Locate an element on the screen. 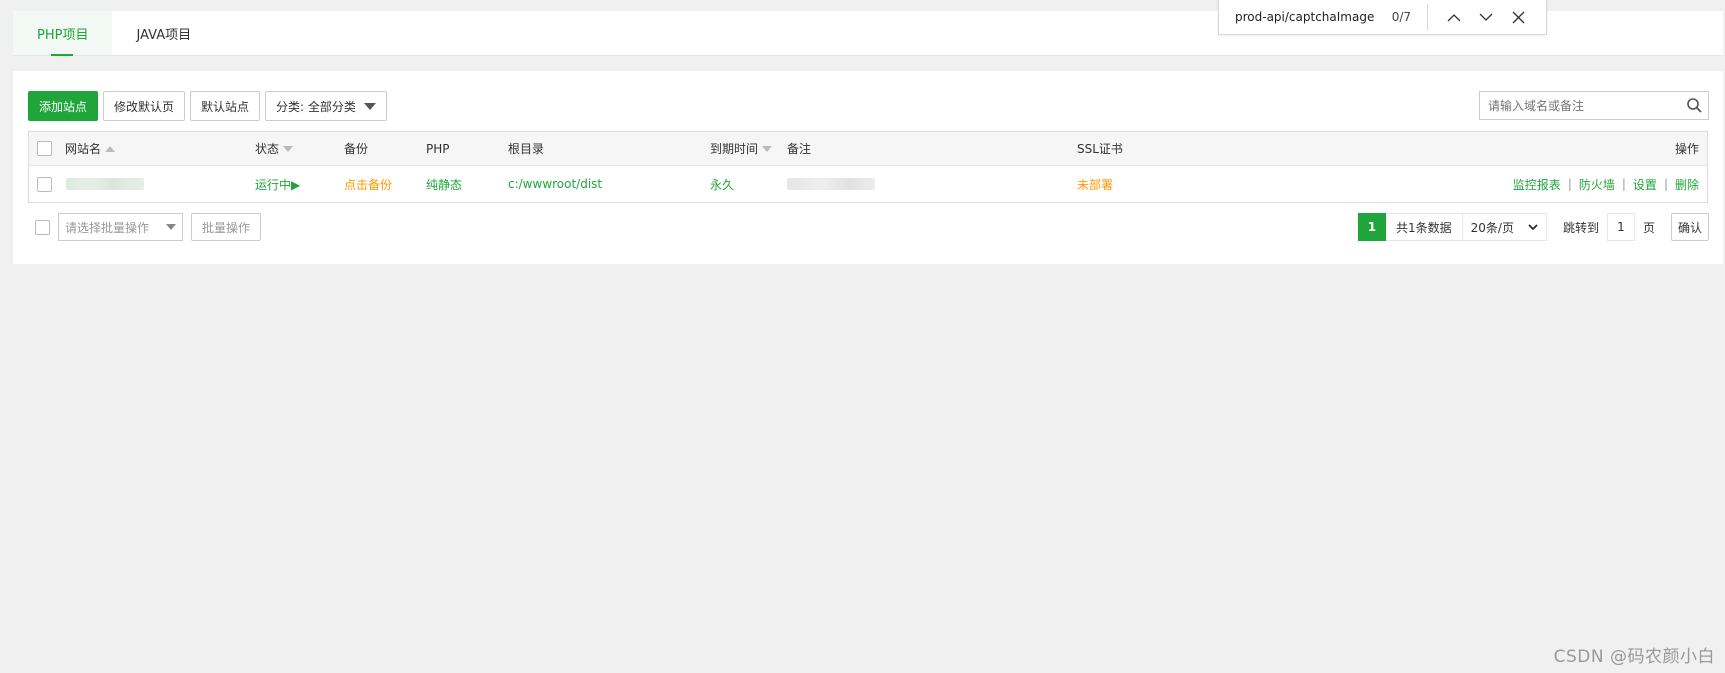  tab-java-projects: JAVA项目 is located at coordinates (163, 33).